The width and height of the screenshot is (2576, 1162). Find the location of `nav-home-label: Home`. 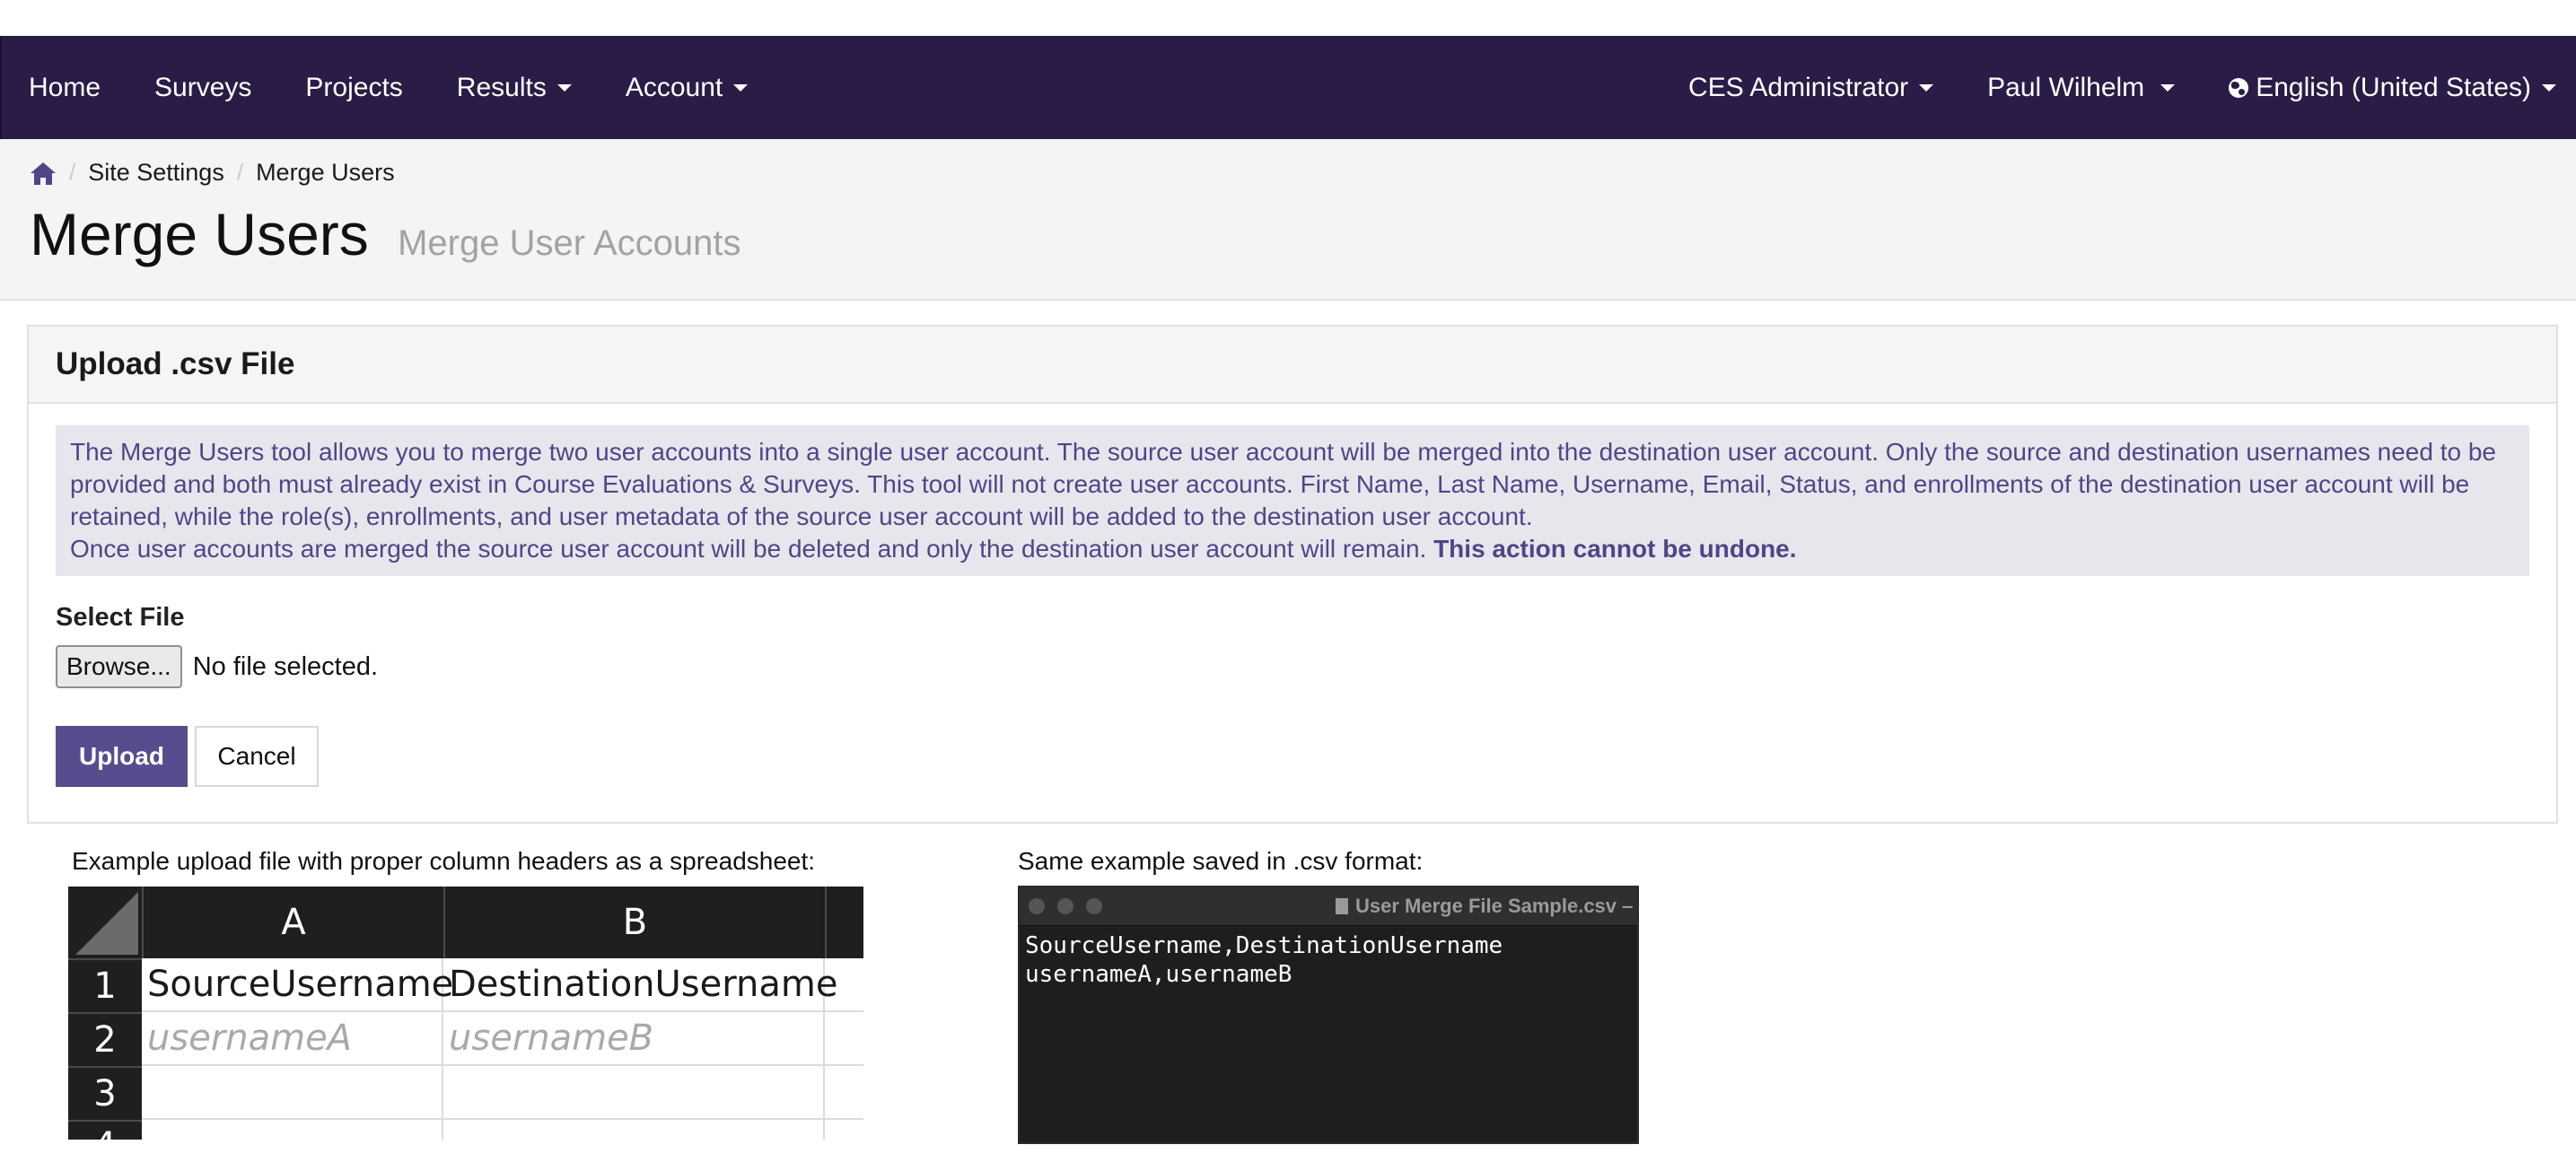

nav-home-label: Home is located at coordinates (65, 87).